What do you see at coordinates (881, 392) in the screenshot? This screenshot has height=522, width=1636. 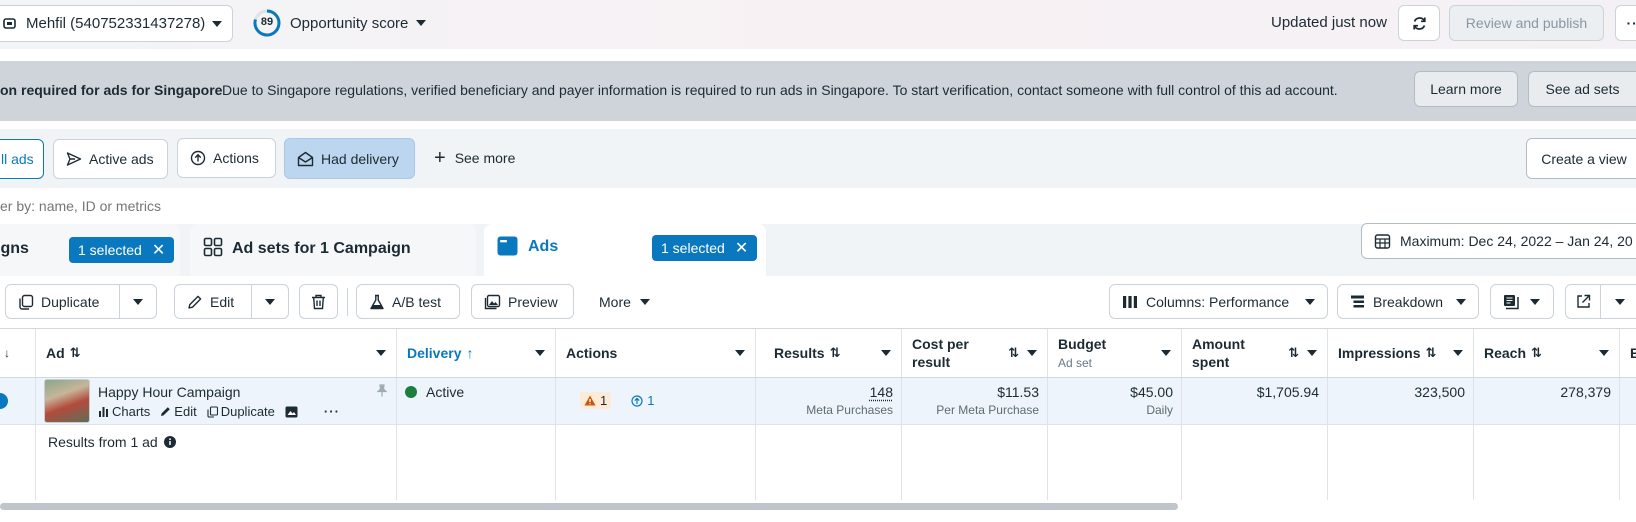 I see `results-value: 148` at bounding box center [881, 392].